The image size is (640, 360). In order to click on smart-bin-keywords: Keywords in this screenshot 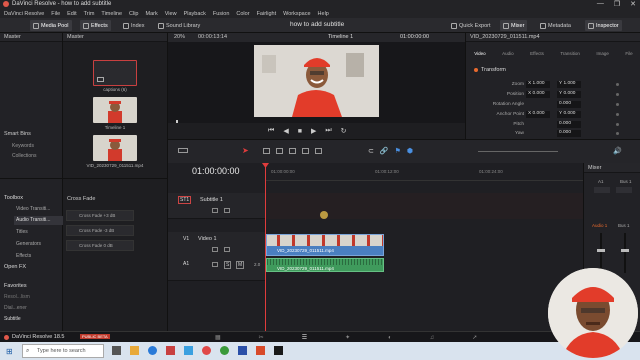, I will do `click(23, 146)`.